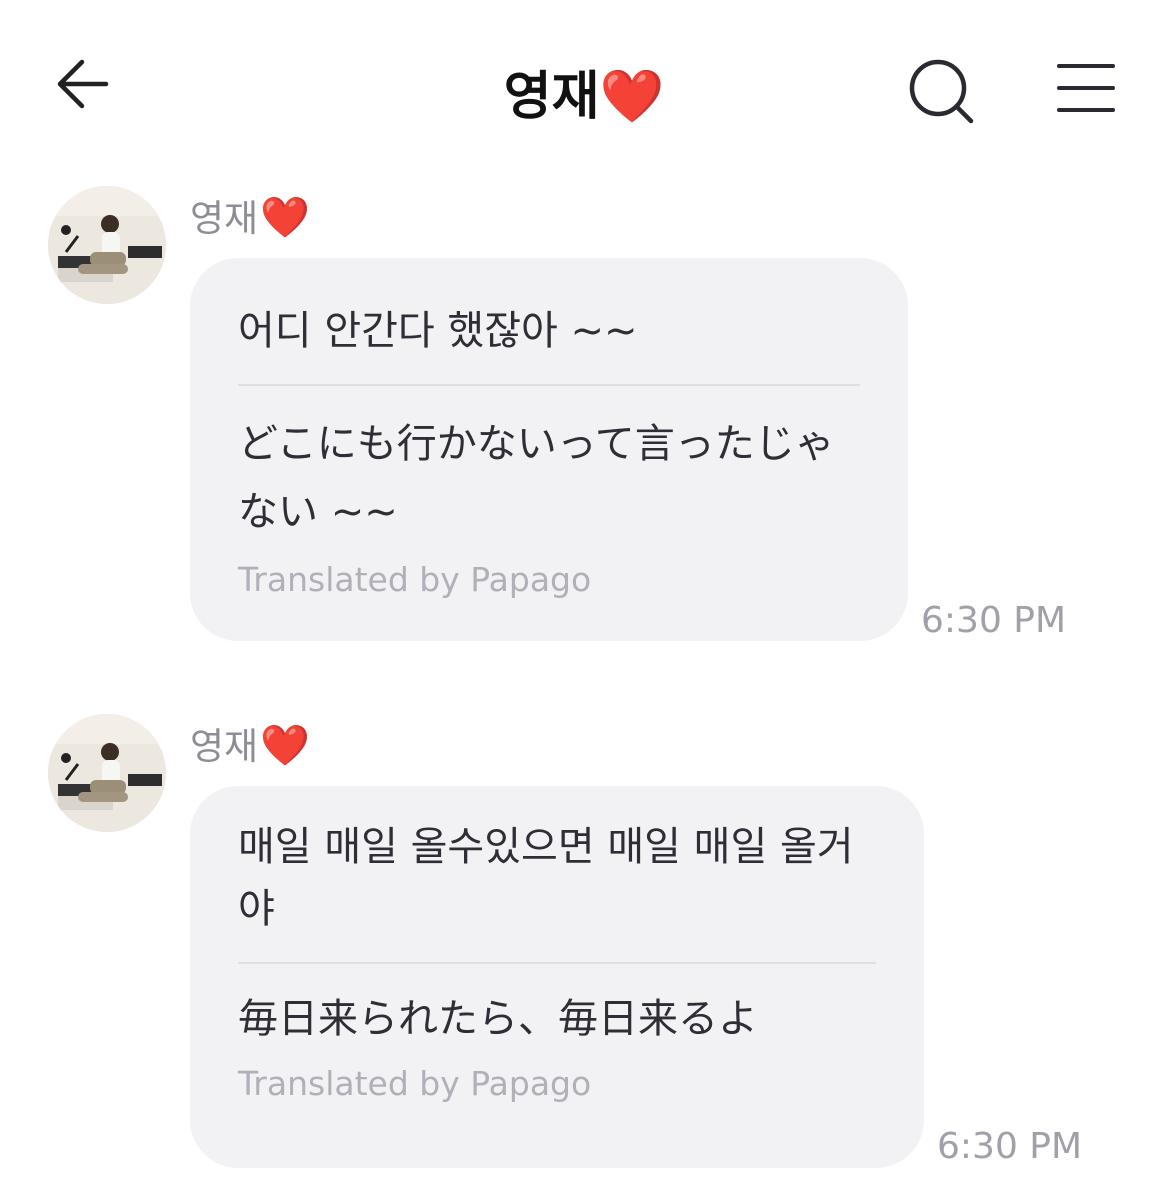 This screenshot has height=1200, width=1168. I want to click on search-icon, so click(941, 91).